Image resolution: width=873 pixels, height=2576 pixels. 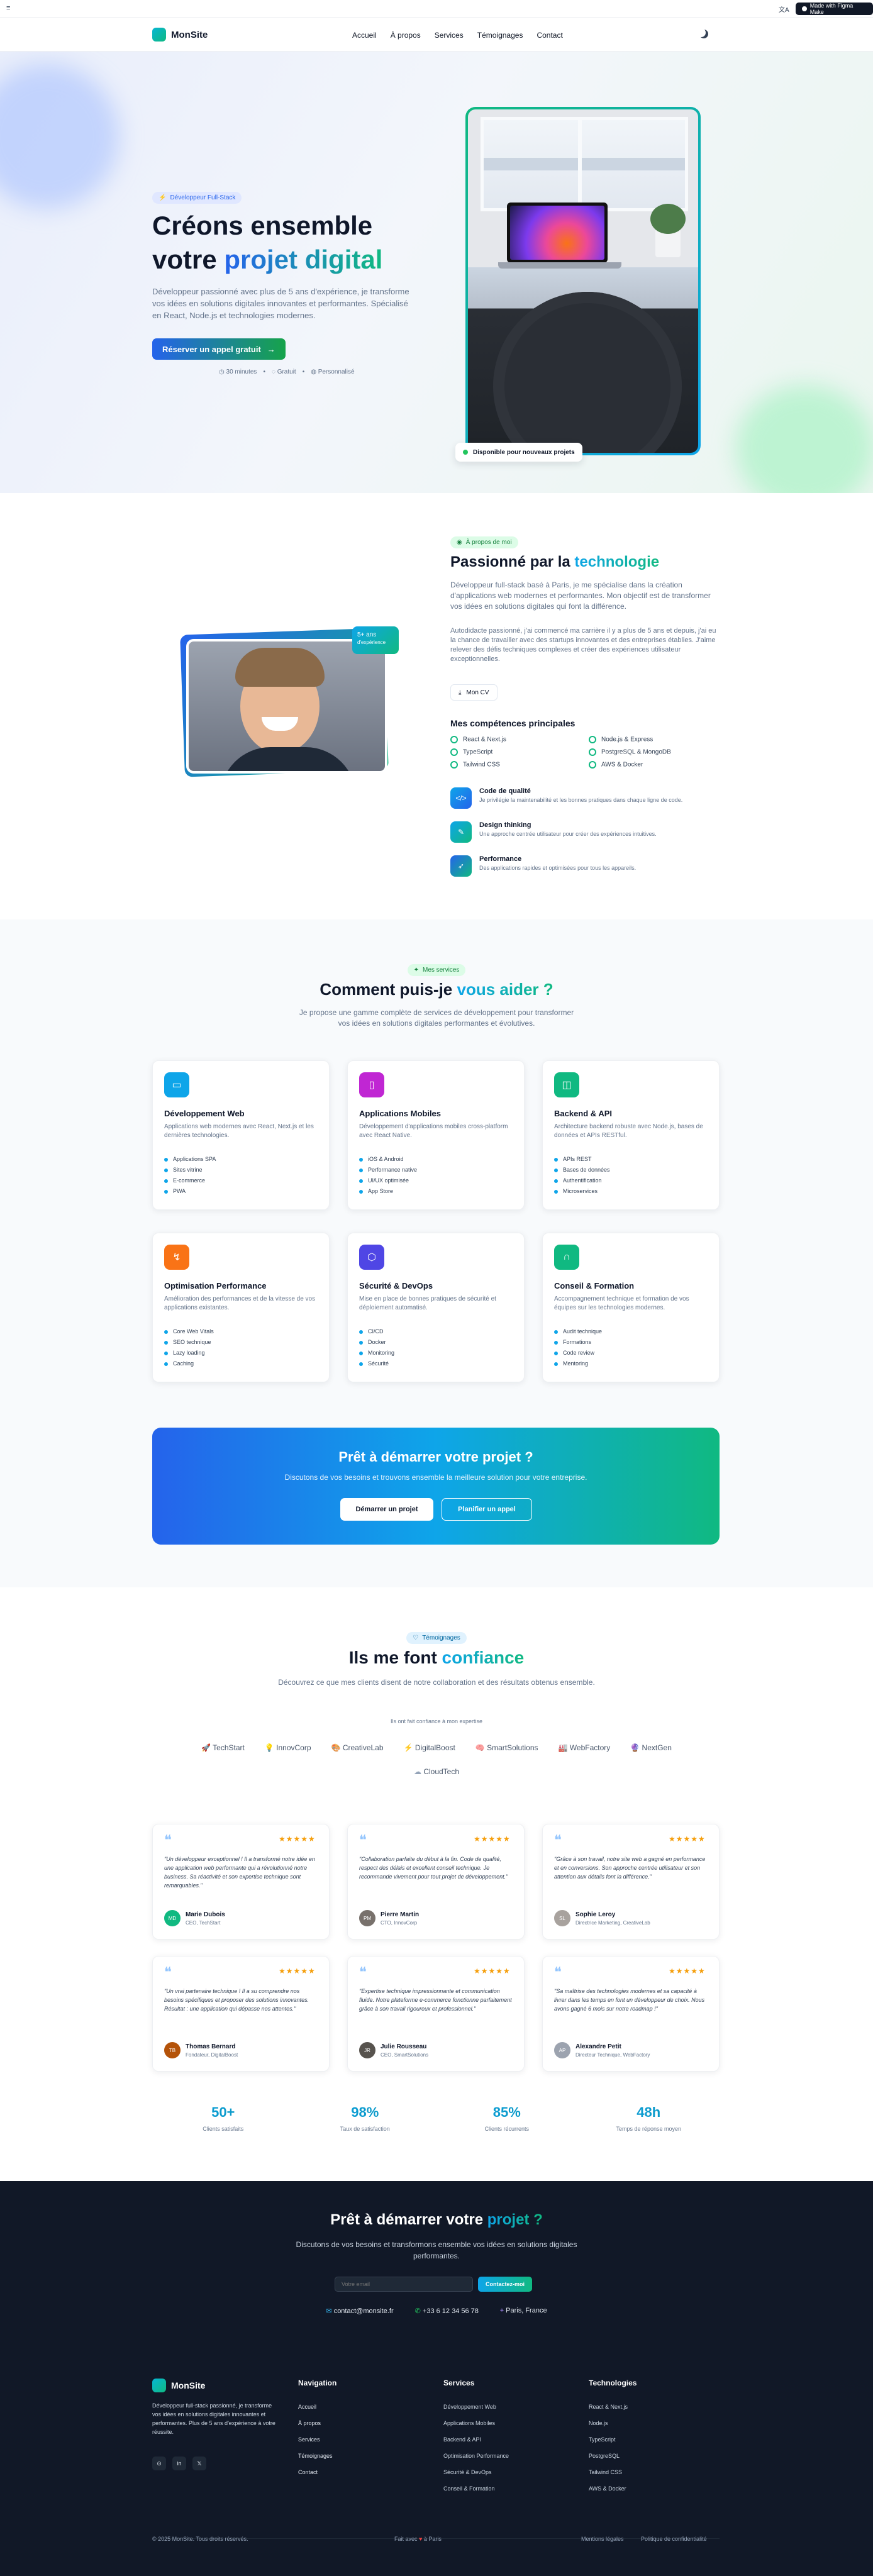 I want to click on availability-label: Disponible pour nouveaux projets, so click(x=524, y=452).